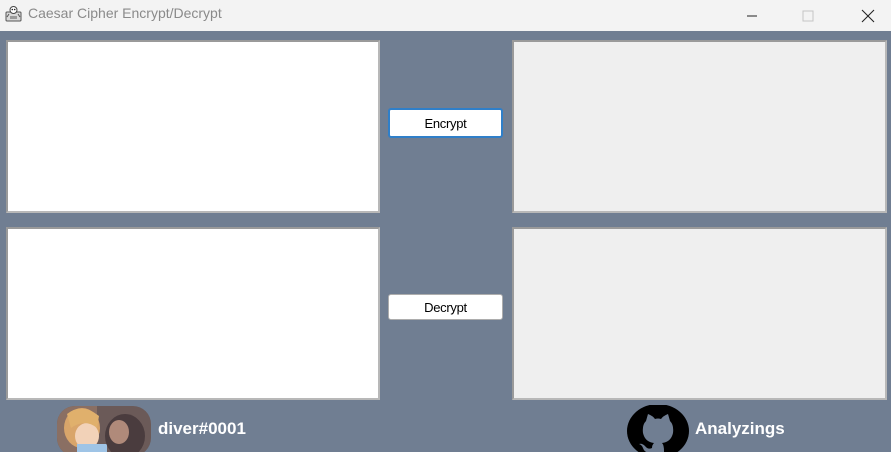 The width and height of the screenshot is (891, 452). Describe the element at coordinates (740, 429) in the screenshot. I see `github-username-label: Analyzings` at that location.